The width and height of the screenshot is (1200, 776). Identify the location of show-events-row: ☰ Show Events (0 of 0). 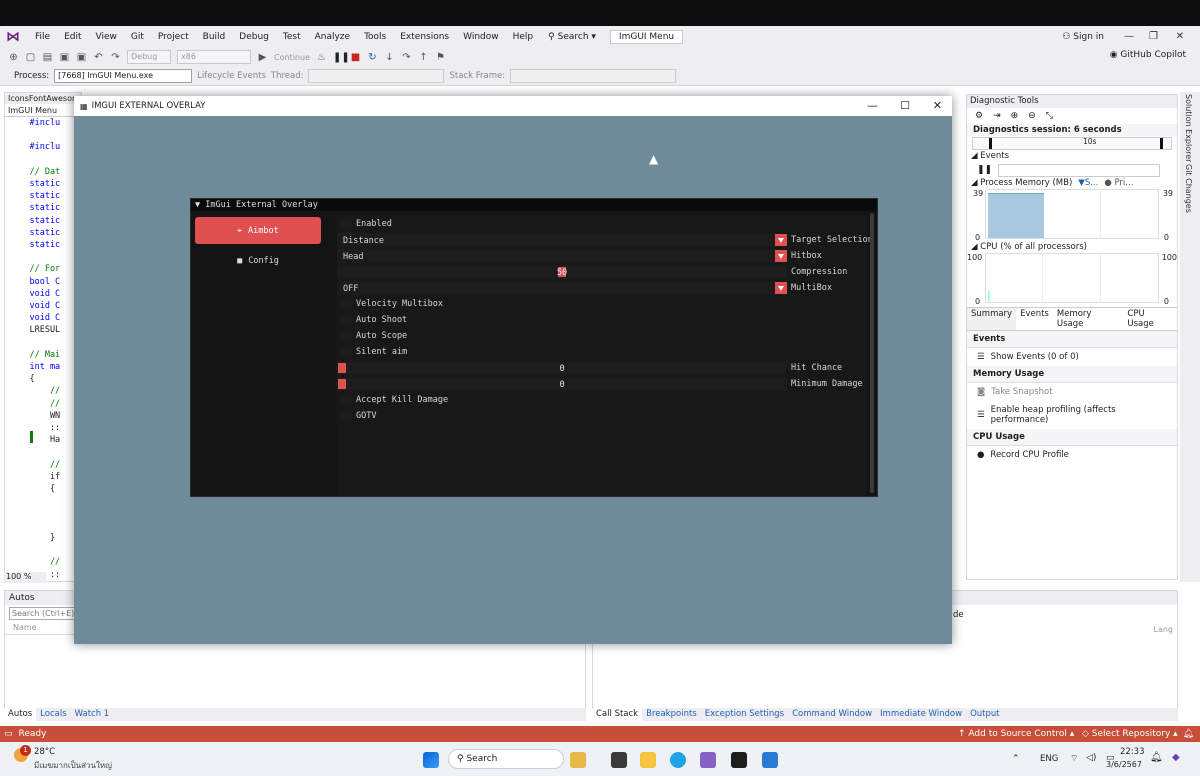
(1072, 357).